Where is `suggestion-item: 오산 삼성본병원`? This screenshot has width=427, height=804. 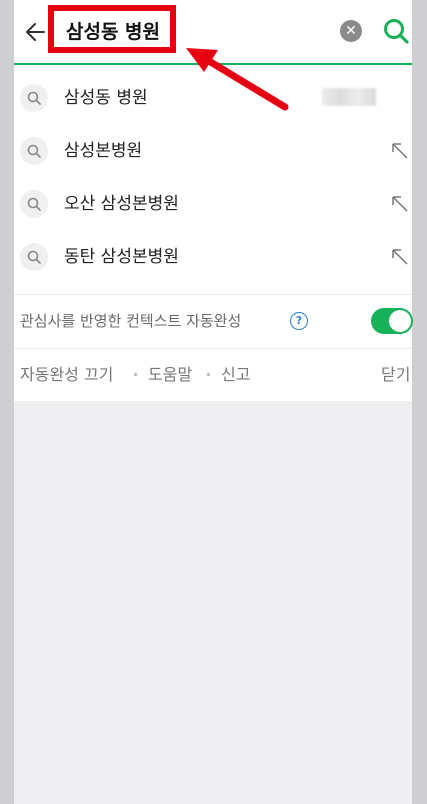 suggestion-item: 오산 삼성본병원 is located at coordinates (213, 204).